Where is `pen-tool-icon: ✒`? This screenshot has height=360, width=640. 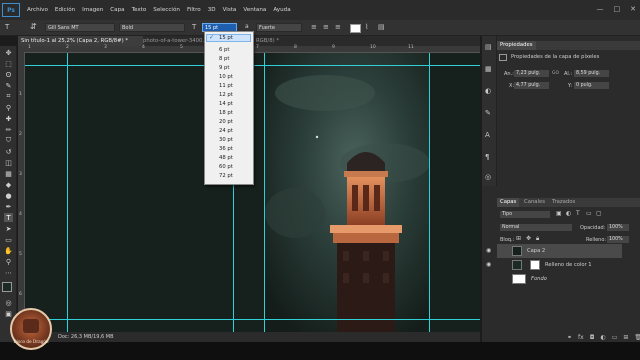
pen-tool-icon: ✒ is located at coordinates (8, 206).